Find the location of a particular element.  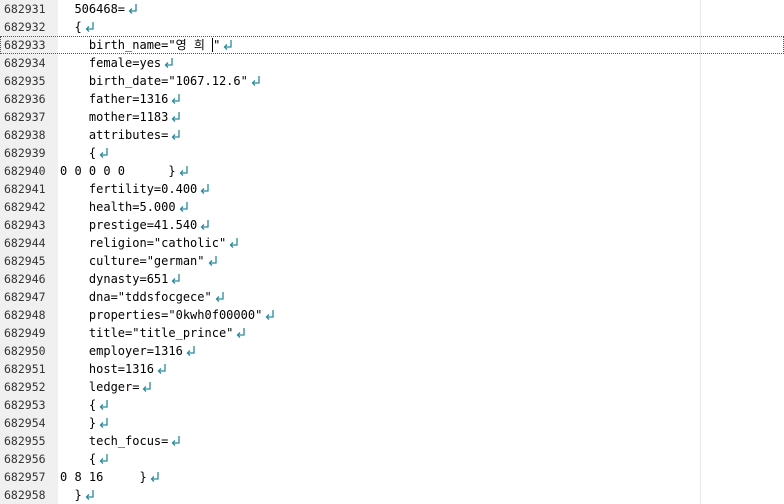

editor-line: 682945 culture="german" is located at coordinates (392, 261).